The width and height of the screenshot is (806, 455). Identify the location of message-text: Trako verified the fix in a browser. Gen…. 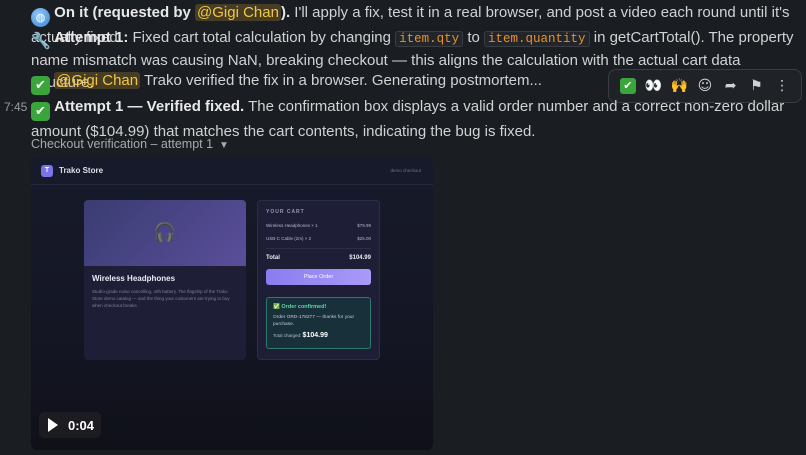
(341, 80).